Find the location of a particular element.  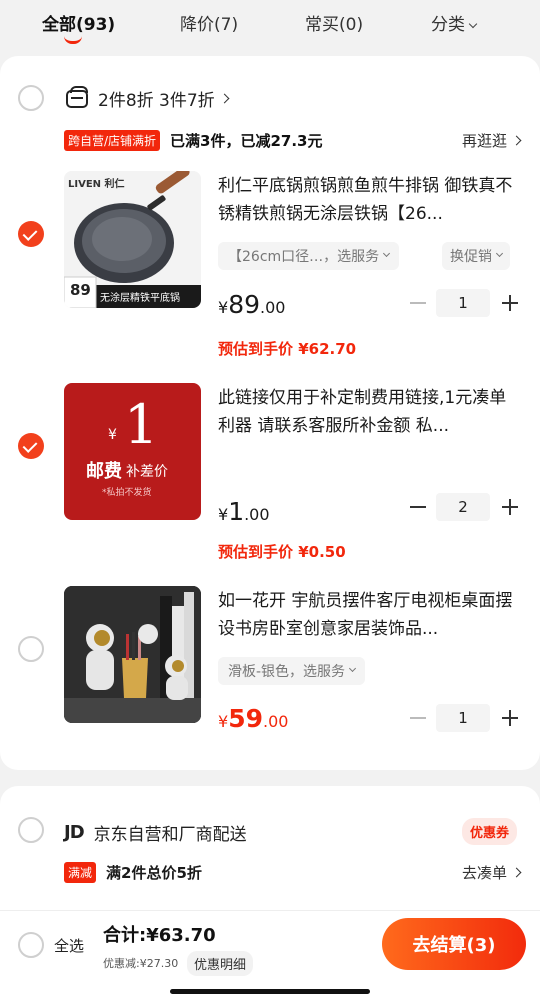

category-tabs: 全部(93) 降价(7) 常买(0) 分类 is located at coordinates (270, 27).